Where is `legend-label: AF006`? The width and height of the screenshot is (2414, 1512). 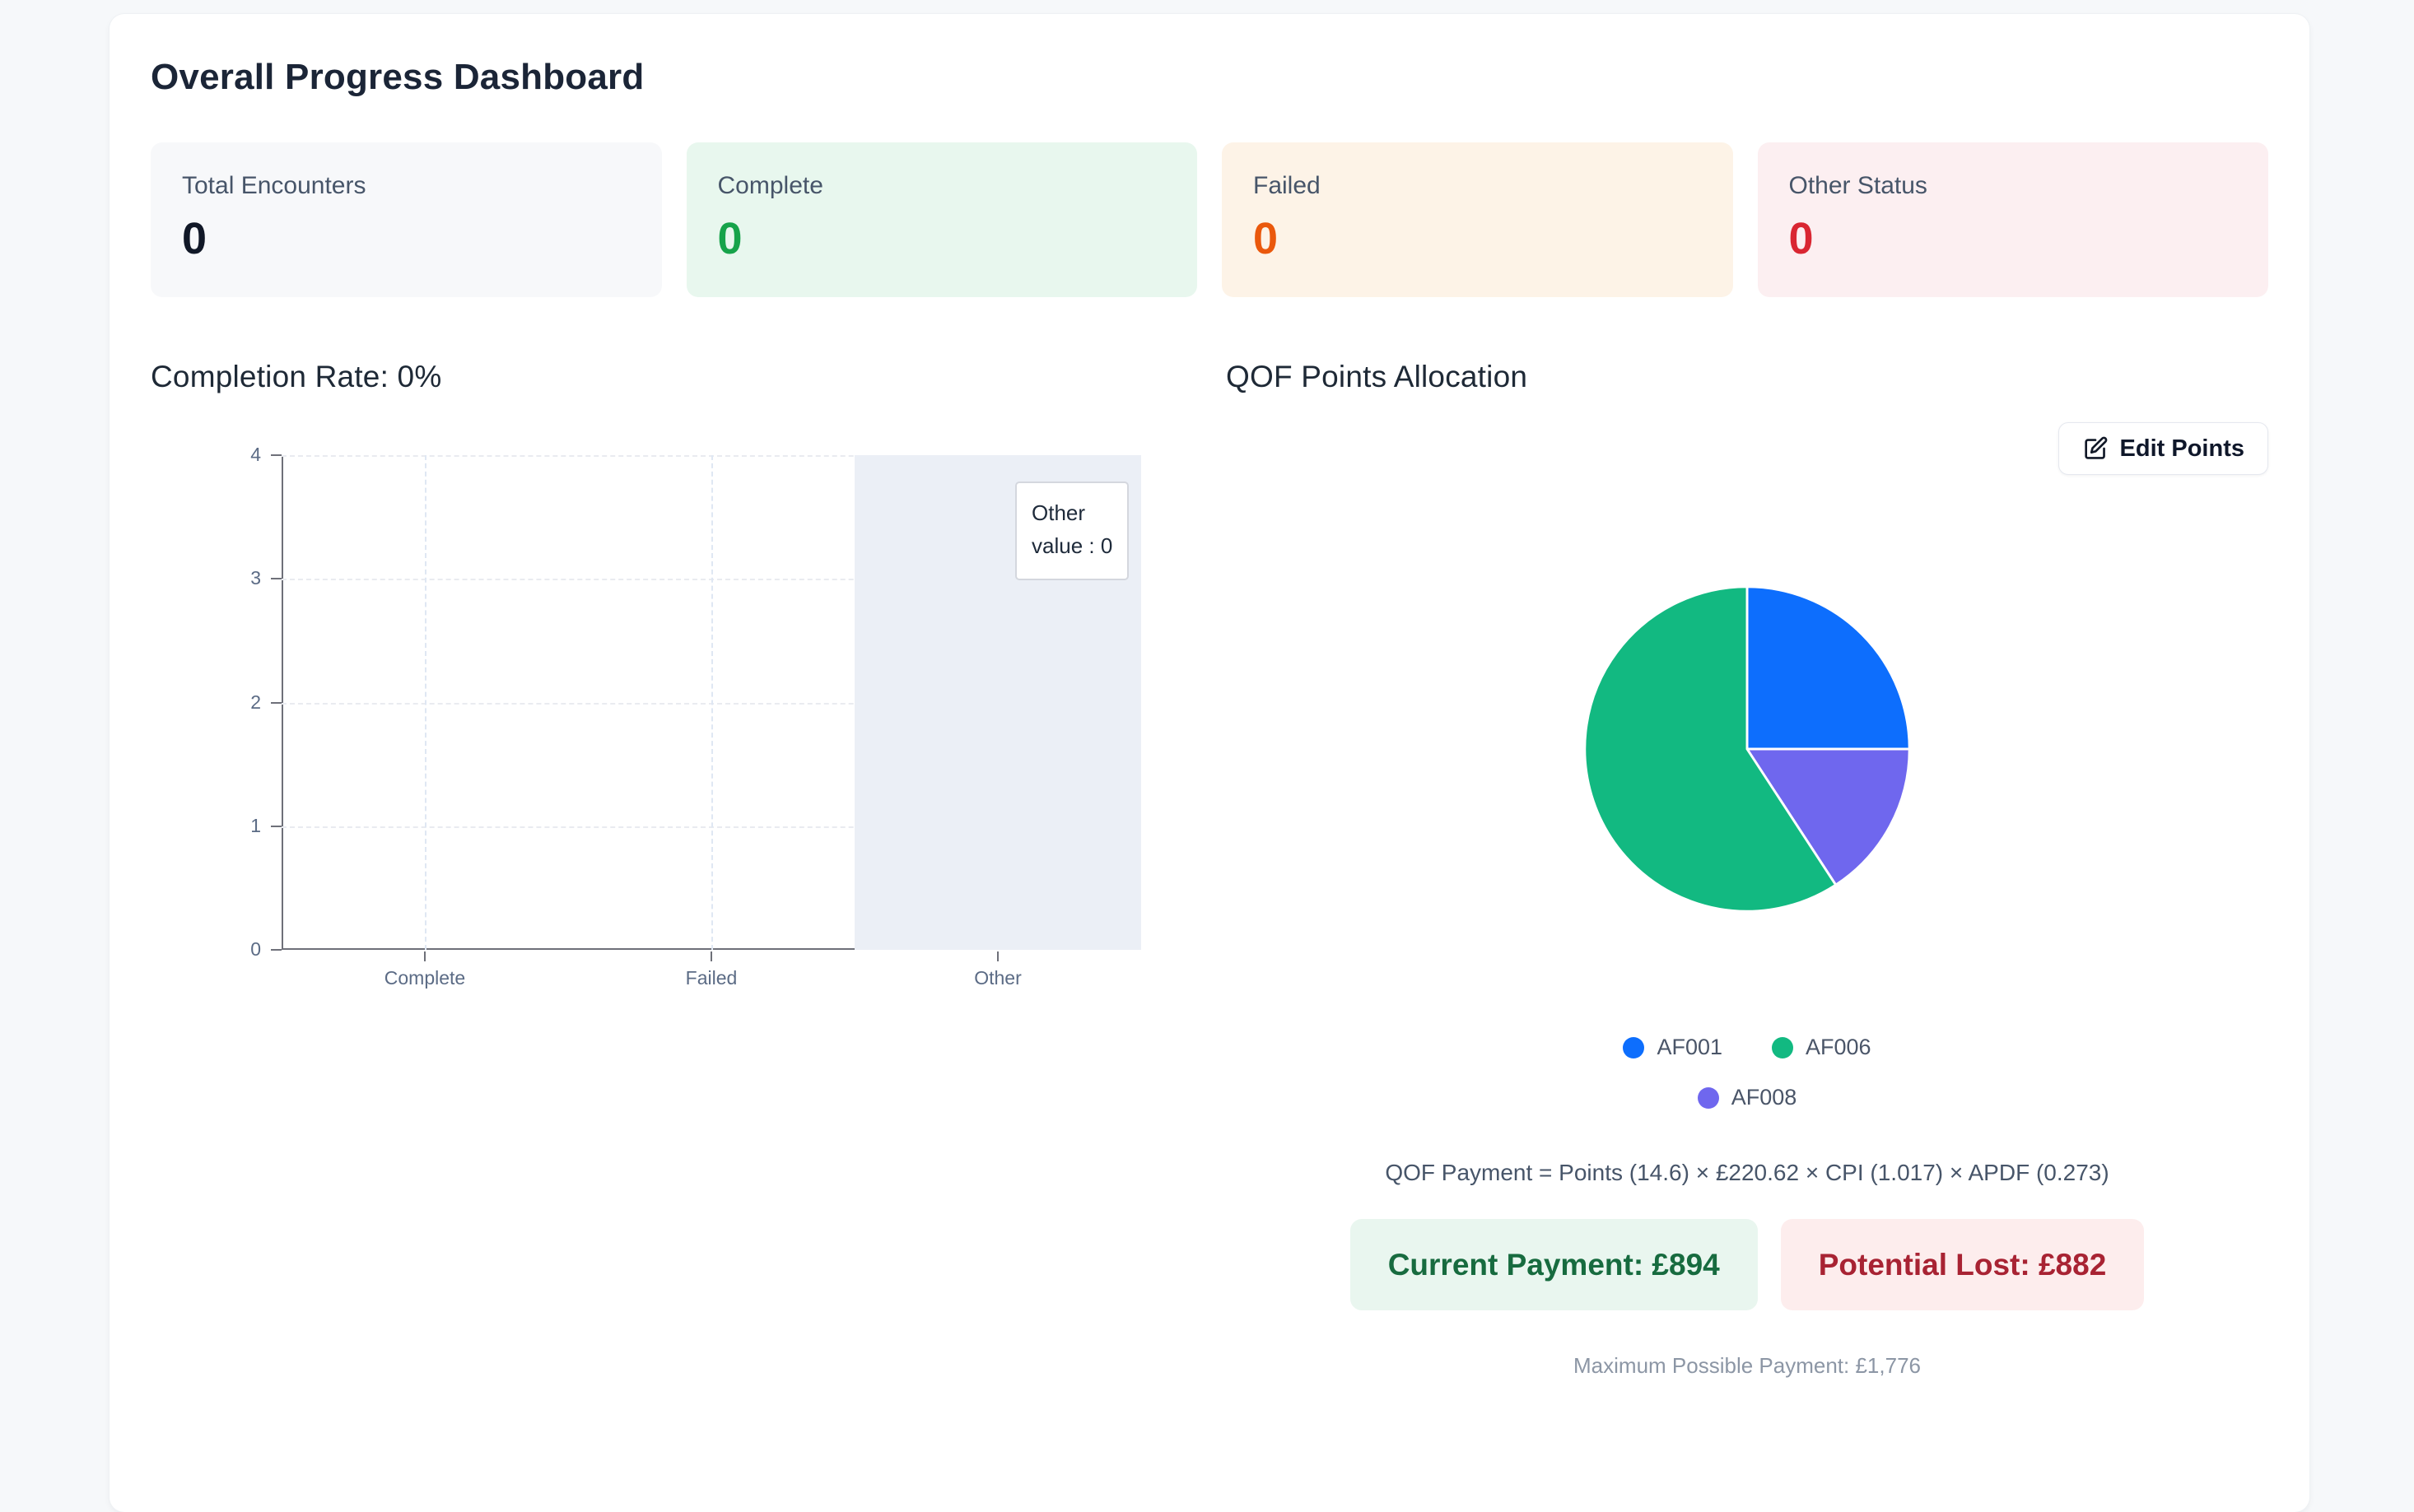 legend-label: AF006 is located at coordinates (1838, 1047).